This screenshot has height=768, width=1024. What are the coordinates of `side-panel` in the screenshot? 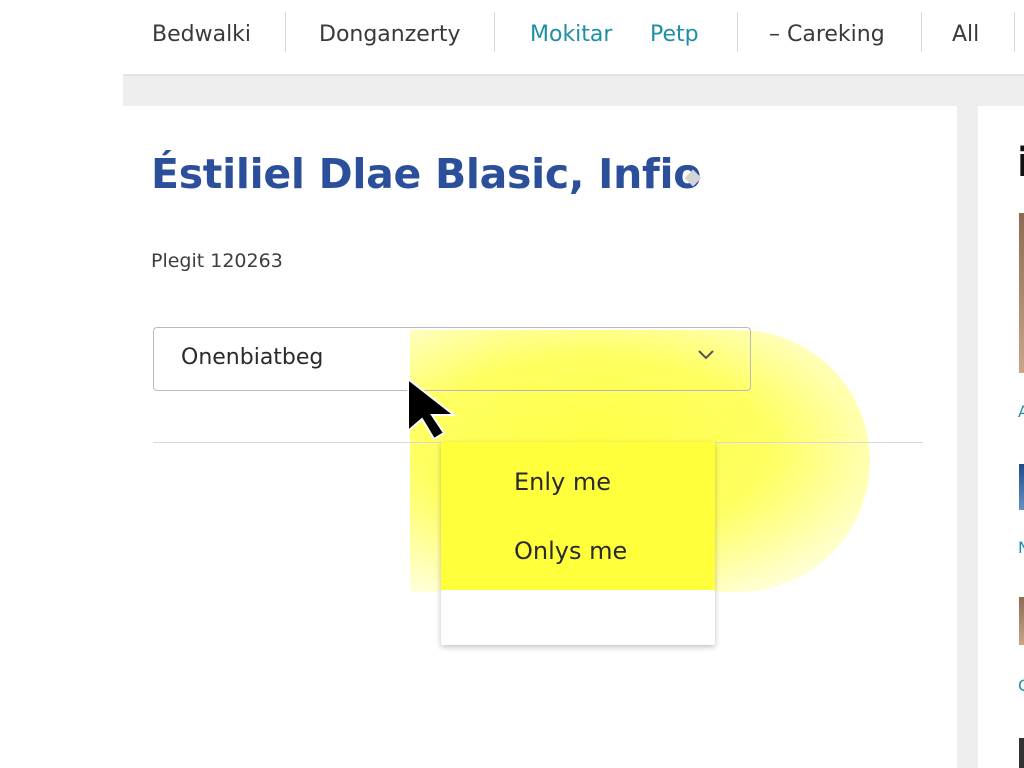 It's located at (1001, 437).